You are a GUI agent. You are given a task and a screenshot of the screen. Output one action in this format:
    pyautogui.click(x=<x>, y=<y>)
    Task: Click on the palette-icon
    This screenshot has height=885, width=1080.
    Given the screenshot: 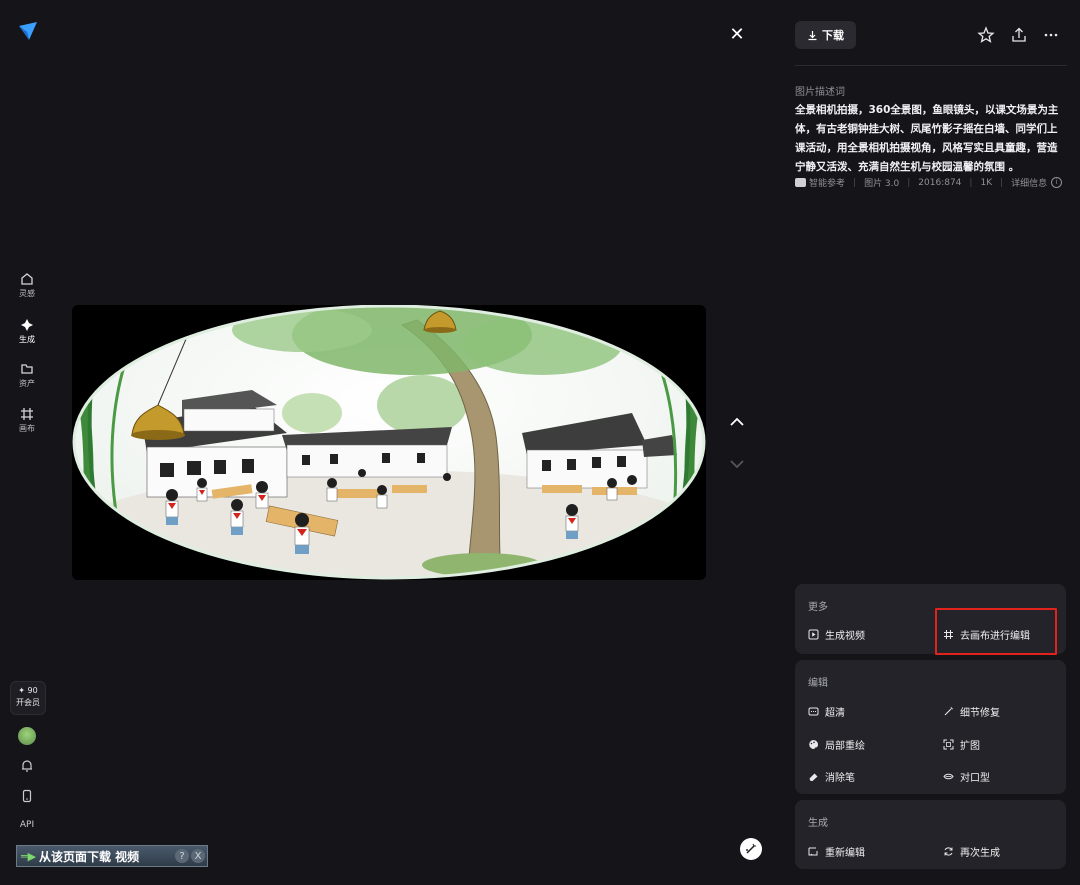 What is the action you would take?
    pyautogui.click(x=813, y=745)
    